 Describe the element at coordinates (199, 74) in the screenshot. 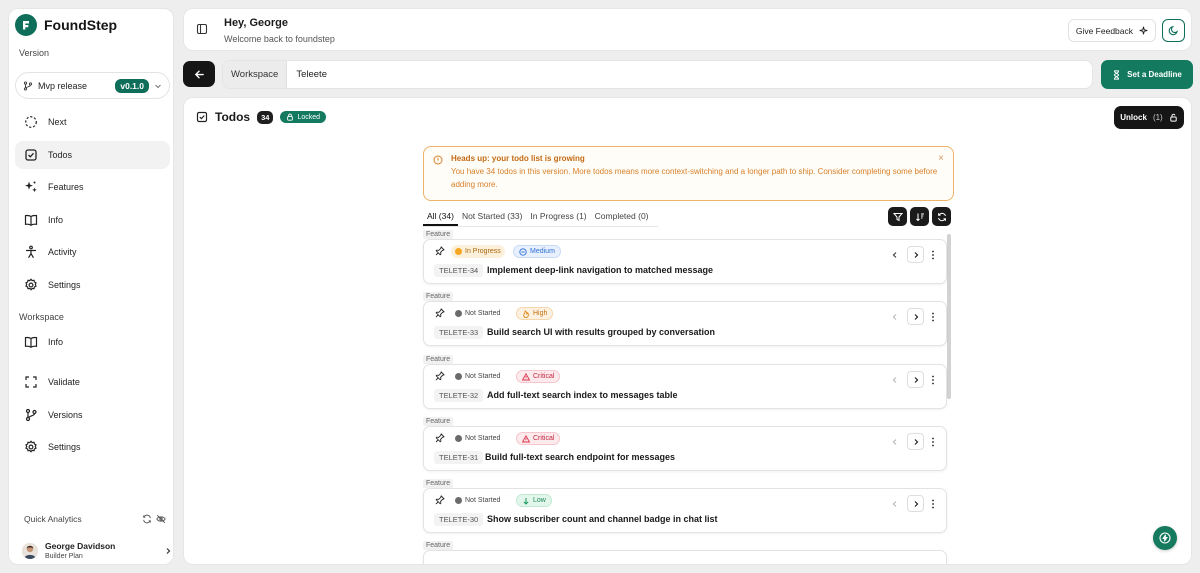

I see `back-button` at that location.